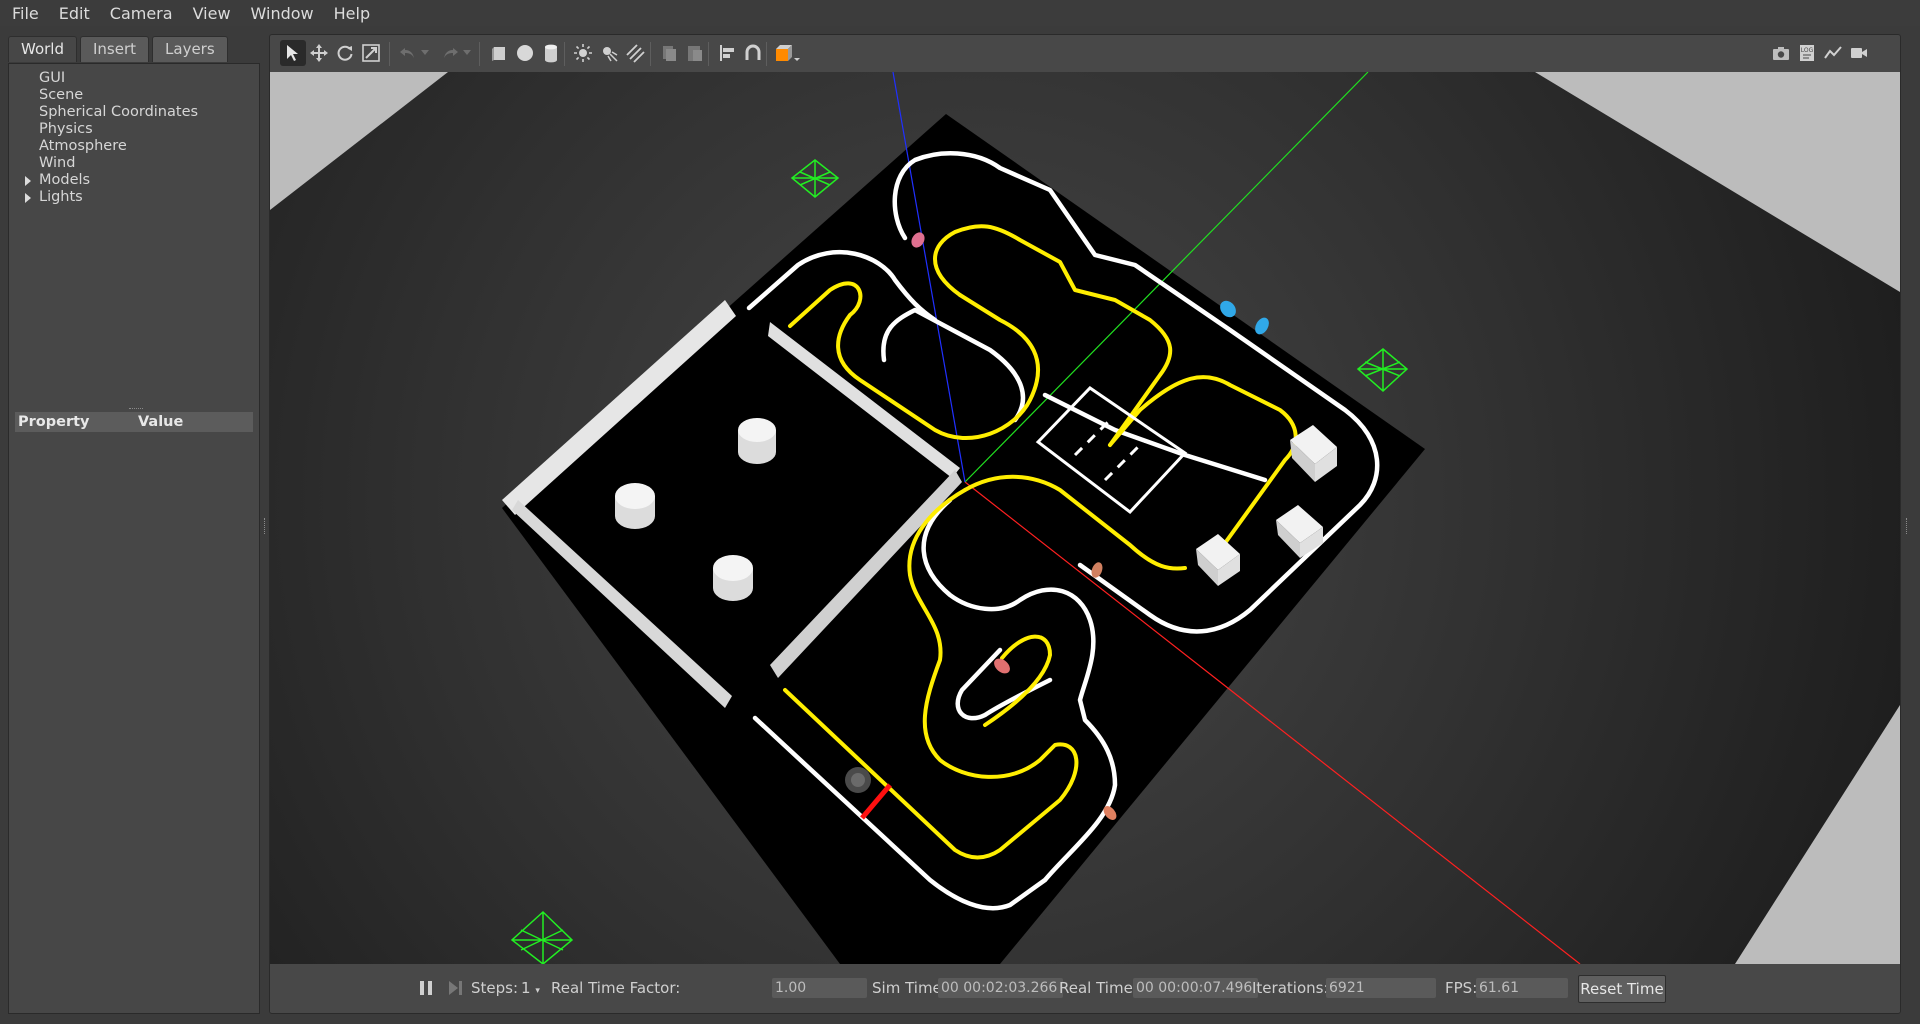  Describe the element at coordinates (160, 422) in the screenshot. I see `value-column-header: Value` at that location.